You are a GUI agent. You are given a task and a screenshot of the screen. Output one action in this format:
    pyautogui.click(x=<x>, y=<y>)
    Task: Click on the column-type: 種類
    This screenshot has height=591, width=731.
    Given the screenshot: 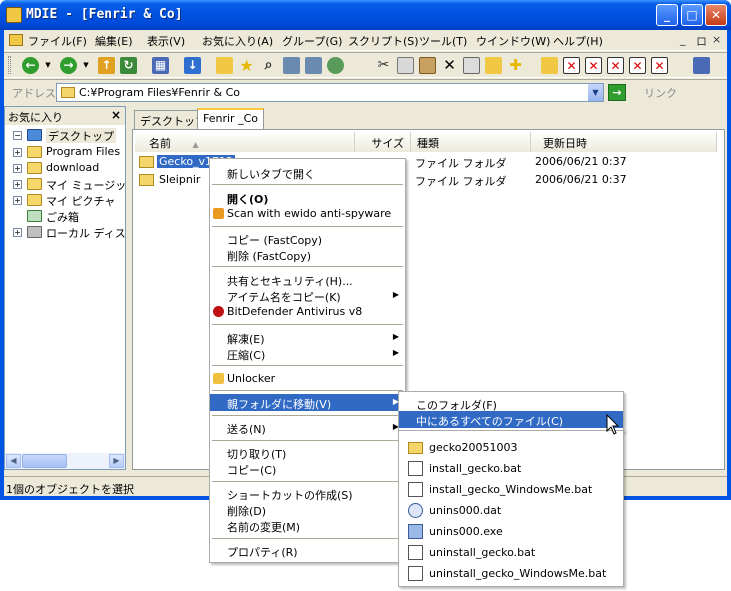 What is the action you would take?
    pyautogui.click(x=471, y=142)
    